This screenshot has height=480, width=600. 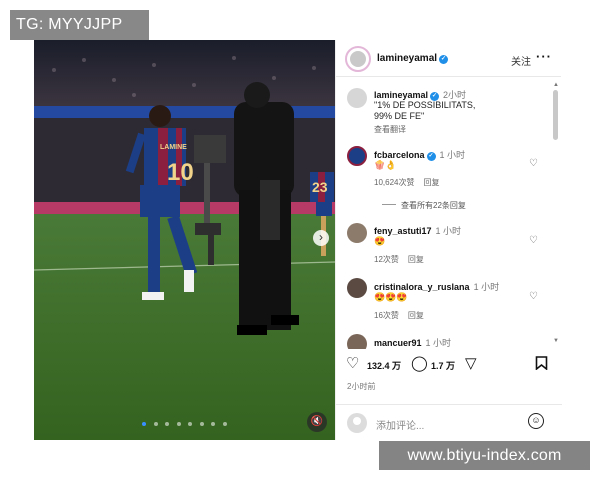 I want to click on comment-username-text: mancuer91, so click(x=398, y=343).